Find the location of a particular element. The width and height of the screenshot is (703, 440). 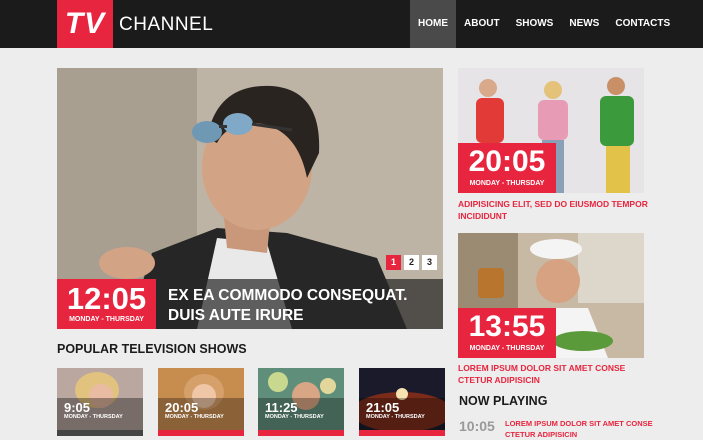

popular-show-card-4: 21:05 MONDAY - THURSDAY is located at coordinates (402, 402).